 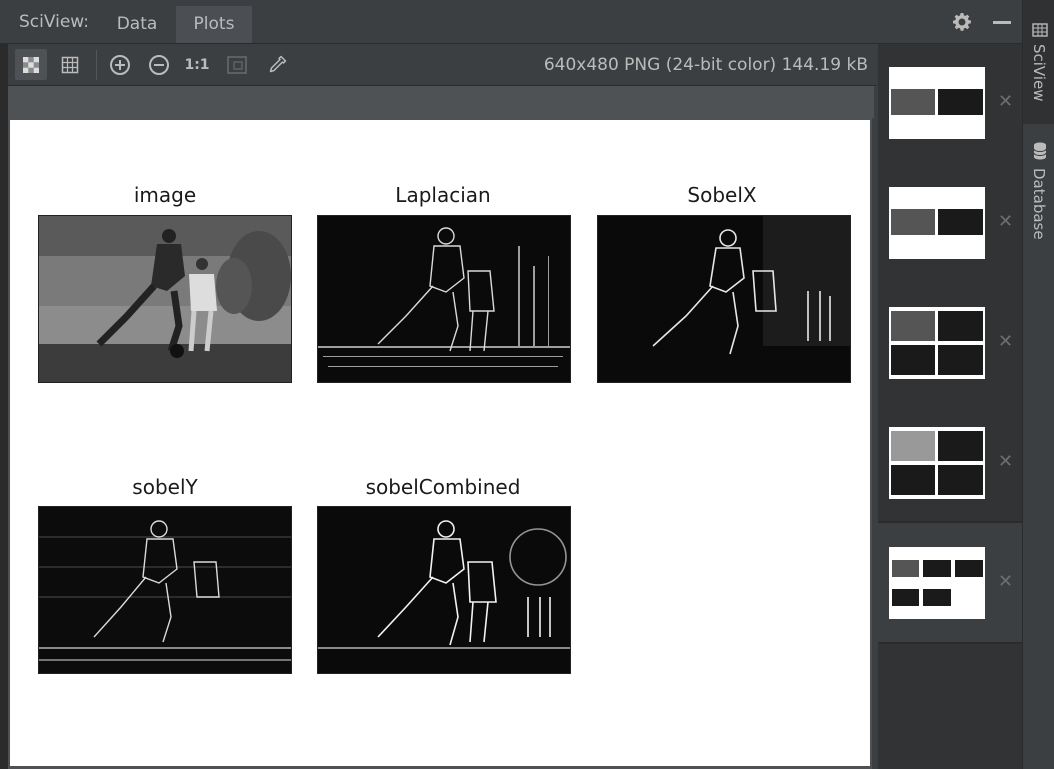 I want to click on toolbar-separator, so click(x=96, y=65).